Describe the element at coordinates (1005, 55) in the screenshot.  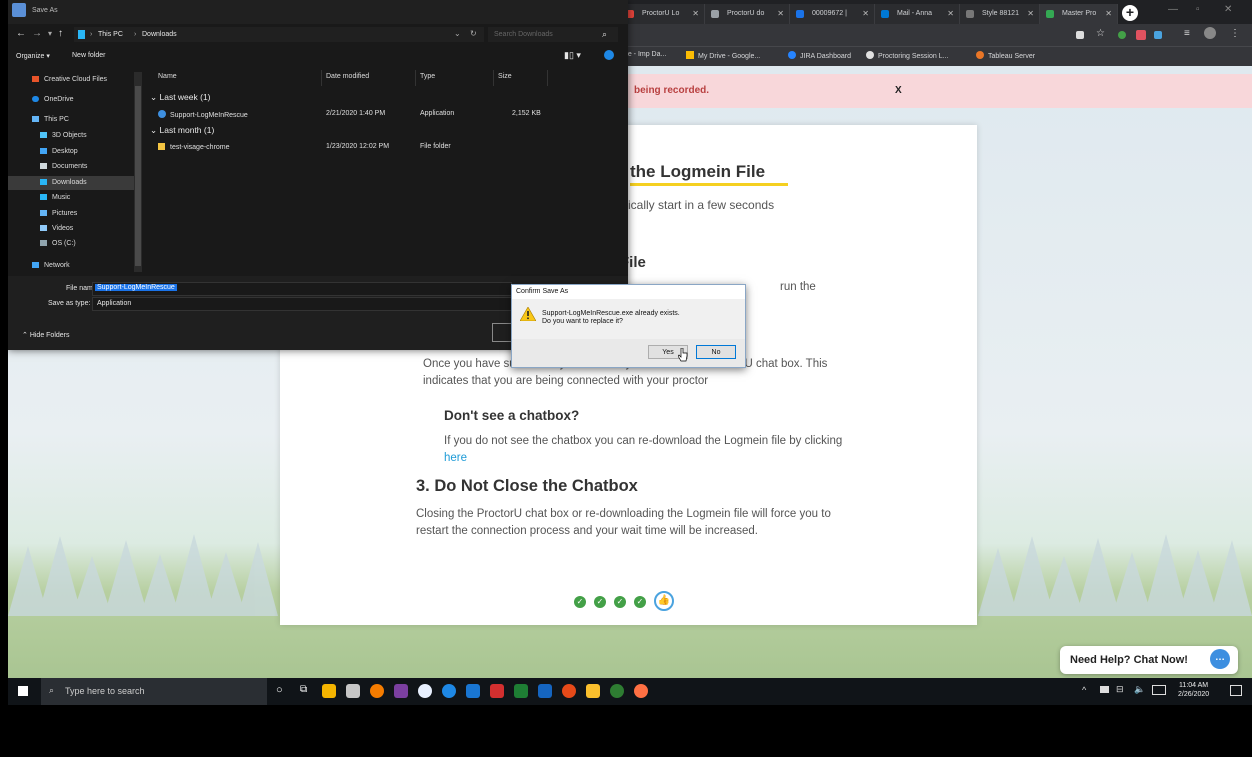
I see `bookmark-item: Tableau Server` at that location.